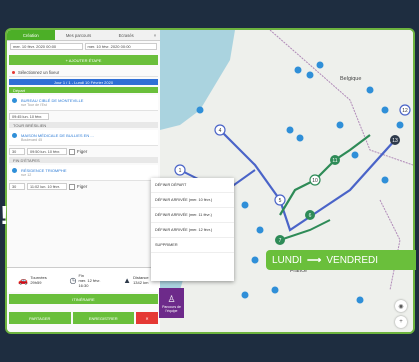 The height and width of the screenshot is (362, 419). Describe the element at coordinates (83, 82) in the screenshot. I see `day-header: Jour 1 / 1 - Lundi 10 Février 2020` at that location.